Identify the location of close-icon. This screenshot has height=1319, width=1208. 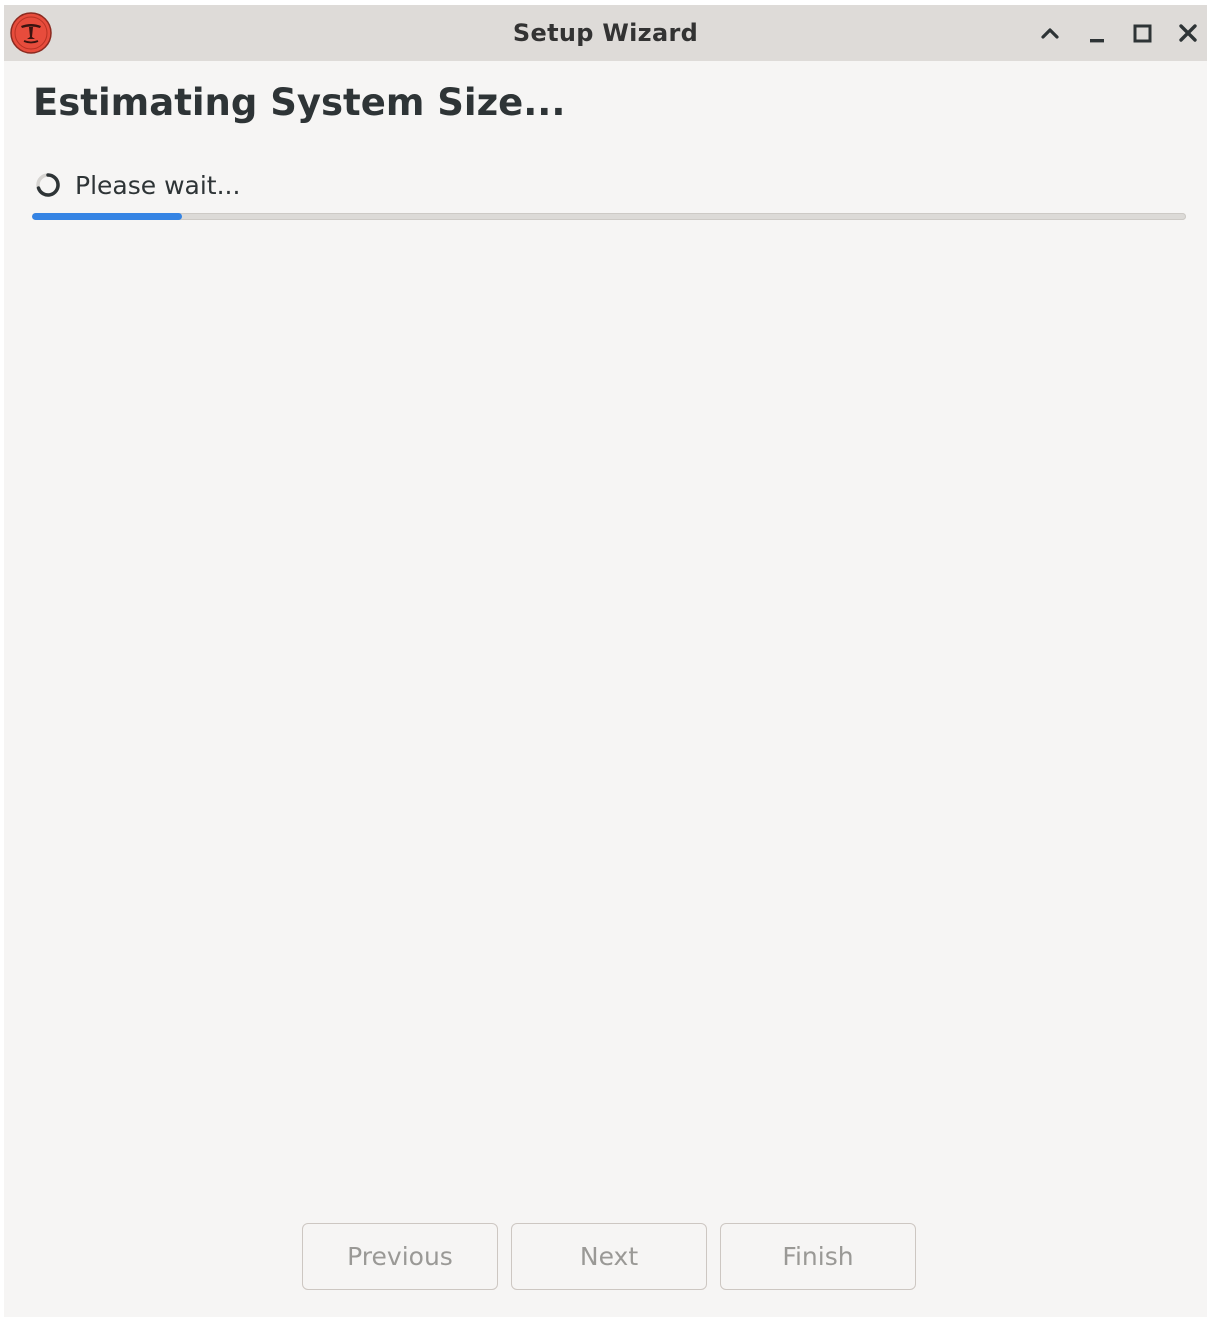
(1188, 33).